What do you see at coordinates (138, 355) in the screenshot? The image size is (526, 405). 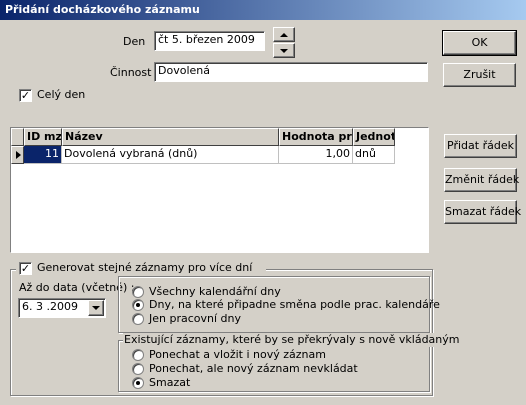 I see `radio-keep-and-insert` at bounding box center [138, 355].